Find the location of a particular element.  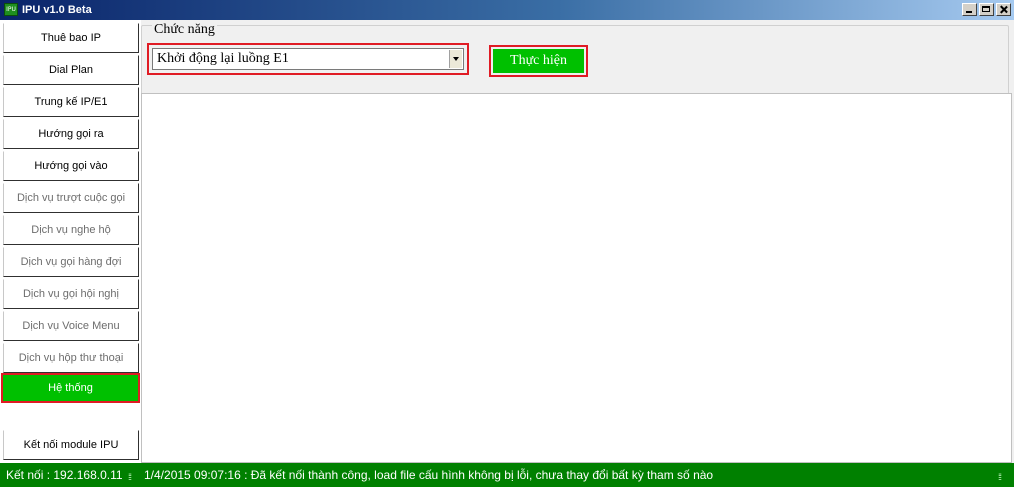

execute-button: Thực hiện is located at coordinates (538, 61).